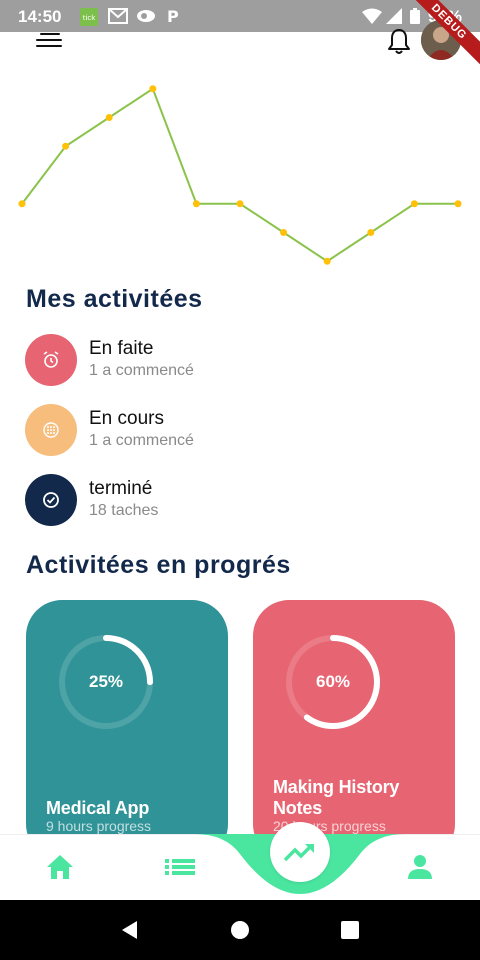 This screenshot has height=960, width=480. I want to click on alarm-icon, so click(51, 359).